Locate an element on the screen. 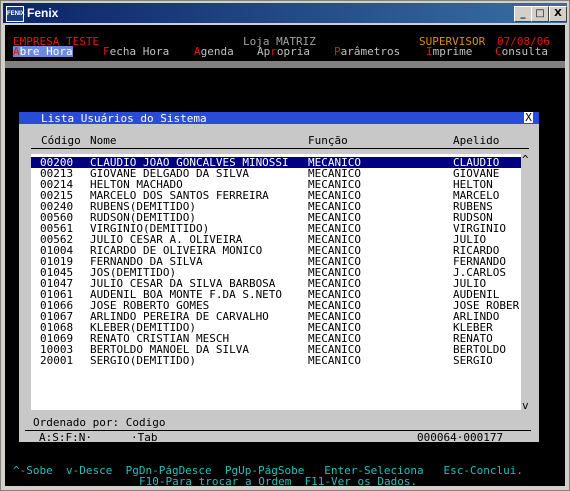 The width and height of the screenshot is (570, 491). app-icon: FENIX is located at coordinates (15, 14).